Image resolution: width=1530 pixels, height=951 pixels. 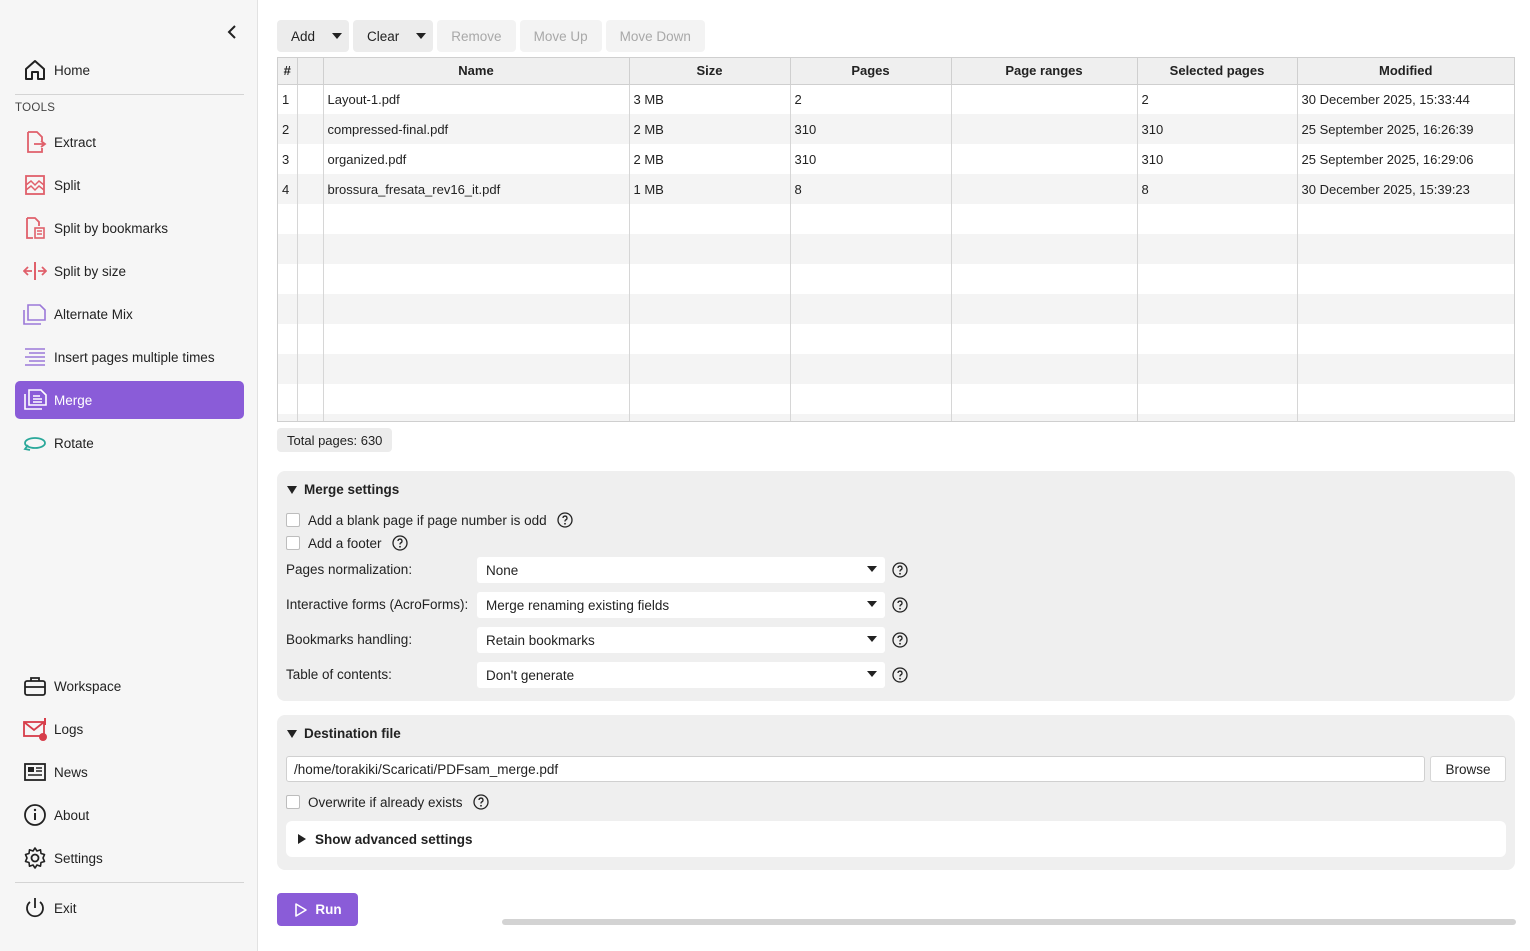 What do you see at coordinates (335, 440) in the screenshot?
I see `total-pages-label: Total pages: 630` at bounding box center [335, 440].